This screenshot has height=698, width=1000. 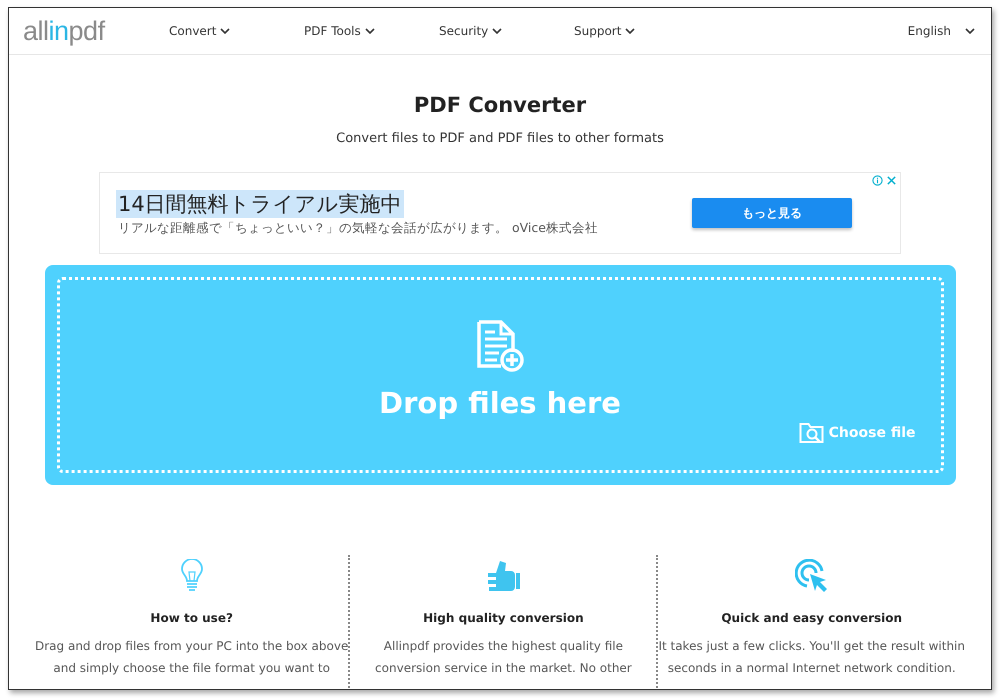 I want to click on drop-label: Drop files here, so click(x=500, y=403).